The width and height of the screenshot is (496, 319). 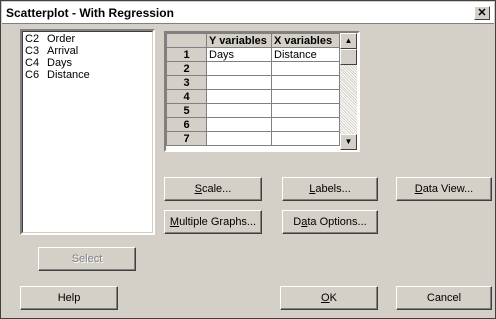 I want to click on cancel-button: Cancel, so click(x=444, y=298).